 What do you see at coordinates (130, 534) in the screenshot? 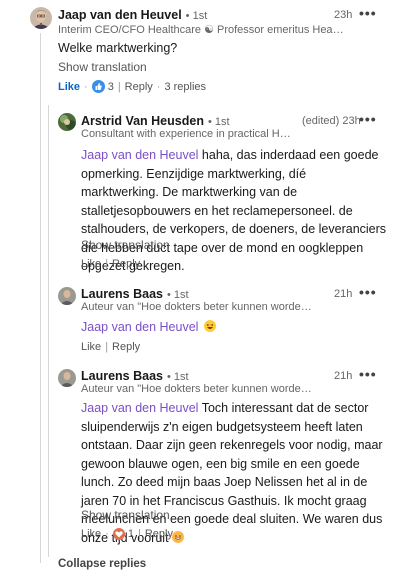
I see `like-count: 1` at bounding box center [130, 534].